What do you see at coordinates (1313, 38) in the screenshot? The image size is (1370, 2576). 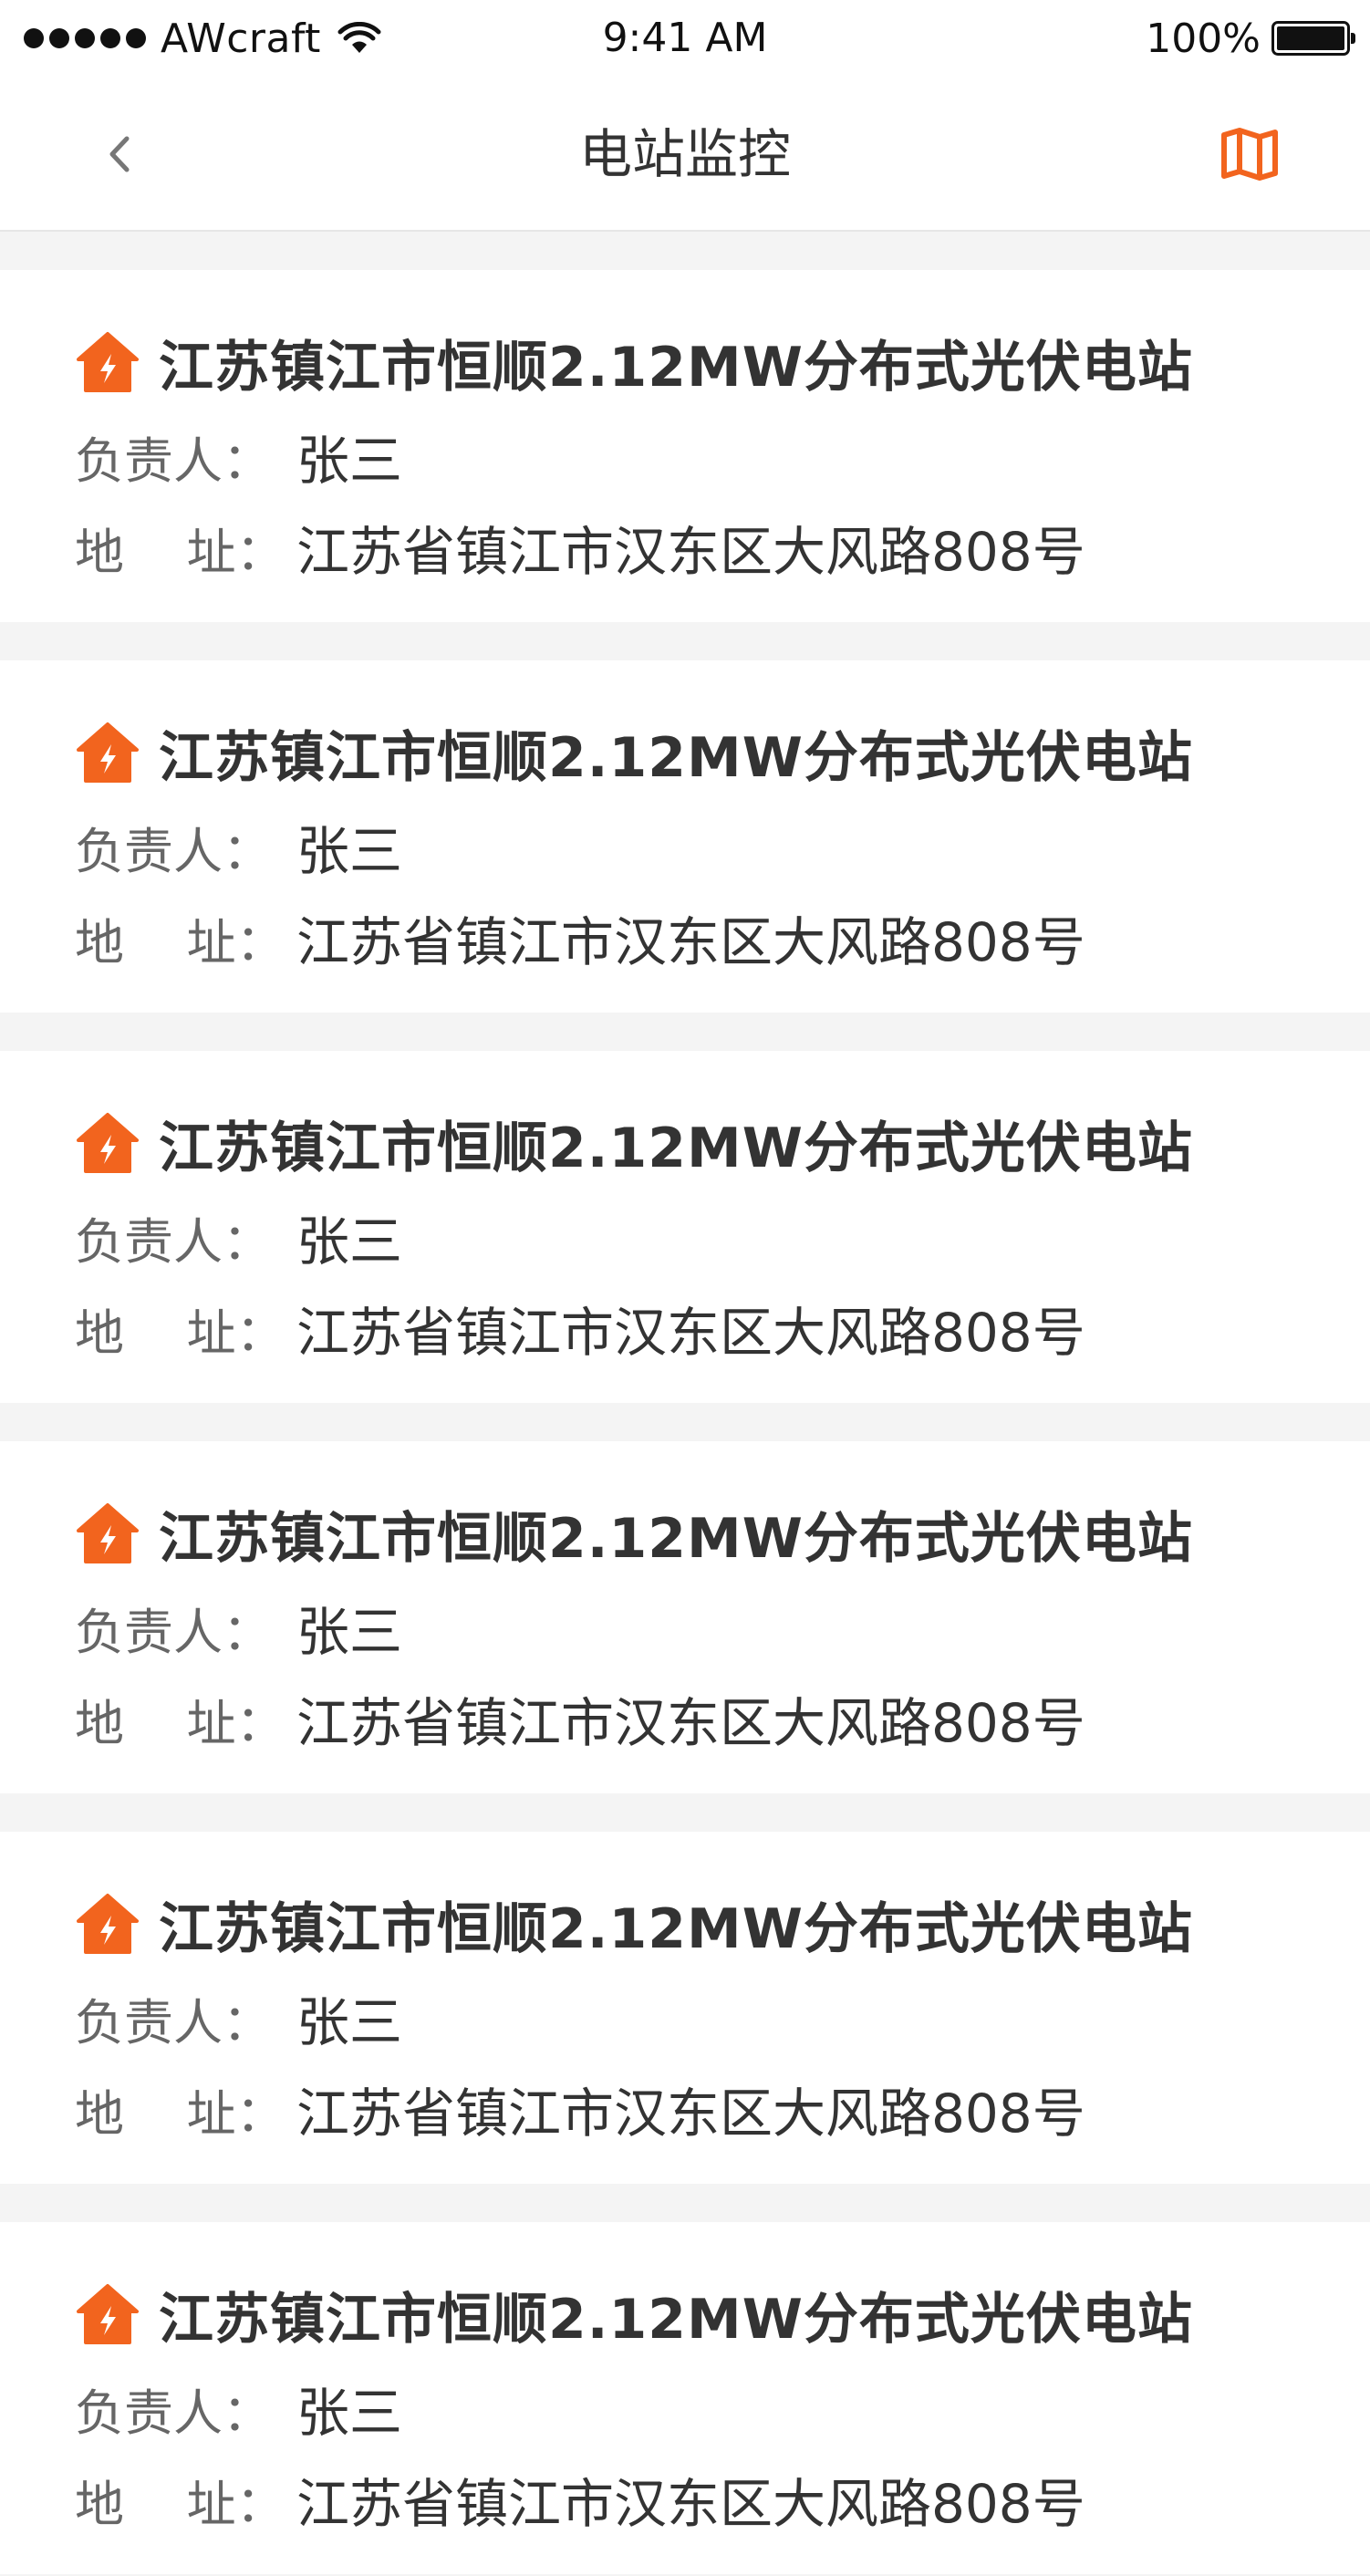 I see `battery-icon` at bounding box center [1313, 38].